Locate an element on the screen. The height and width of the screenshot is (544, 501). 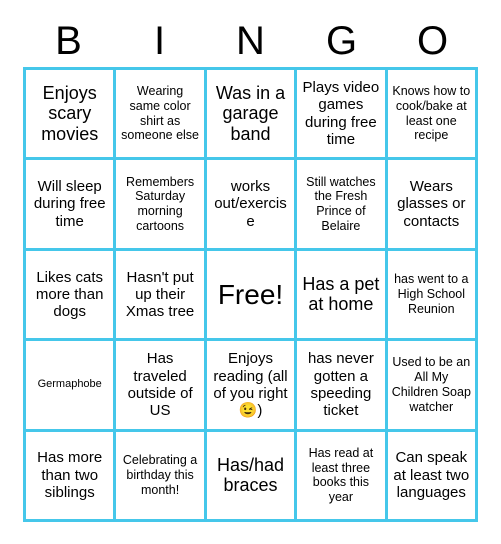
bingo-cell-r3c1: Likes cats more than dogs is located at coordinates (70, 294).